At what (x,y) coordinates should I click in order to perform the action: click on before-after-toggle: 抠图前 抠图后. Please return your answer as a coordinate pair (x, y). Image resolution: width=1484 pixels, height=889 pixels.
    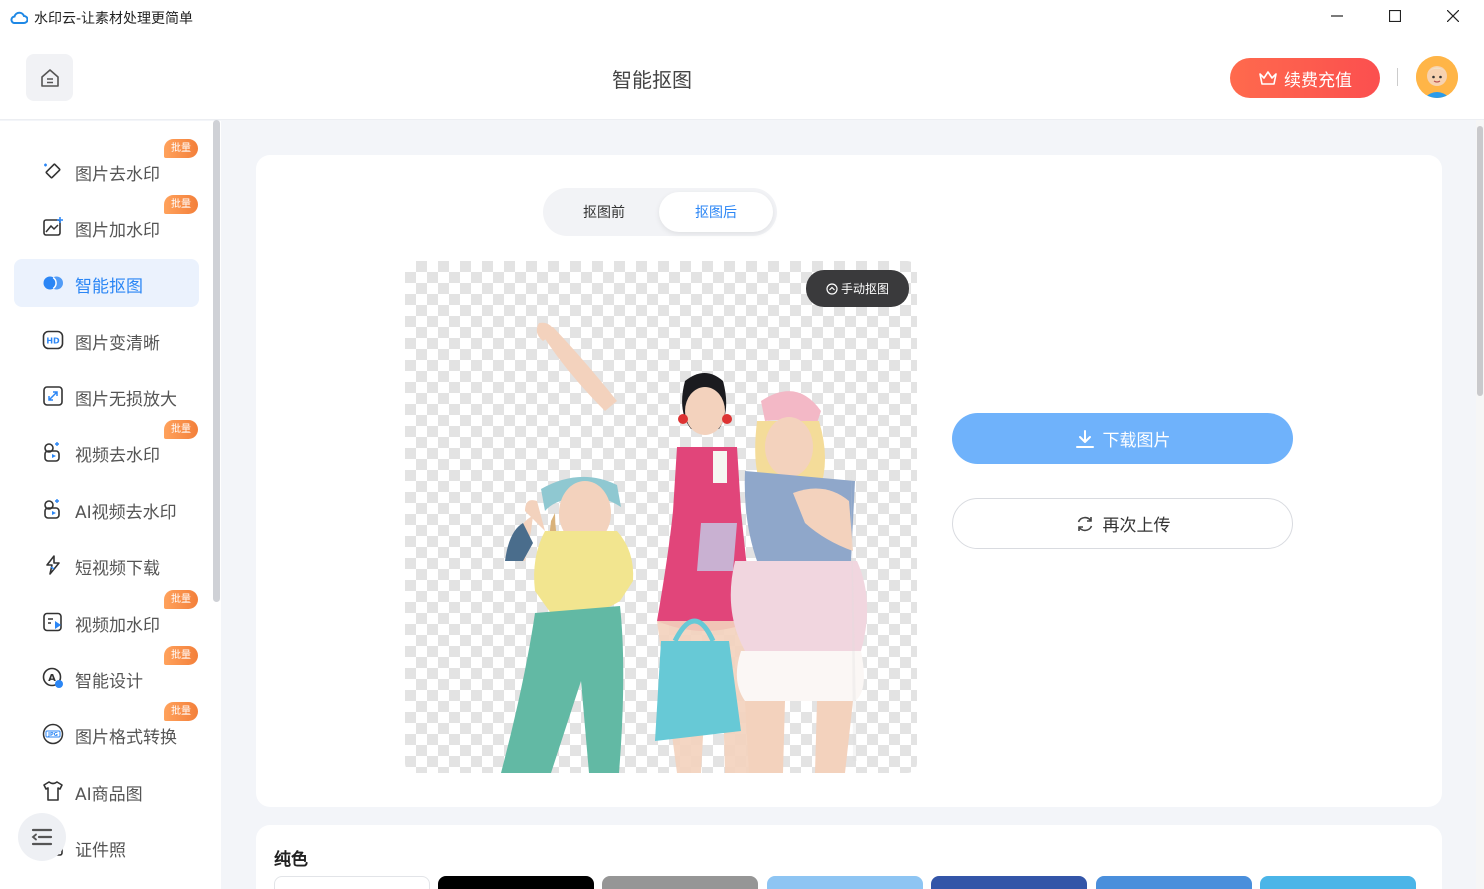
    Looking at the image, I should click on (660, 212).